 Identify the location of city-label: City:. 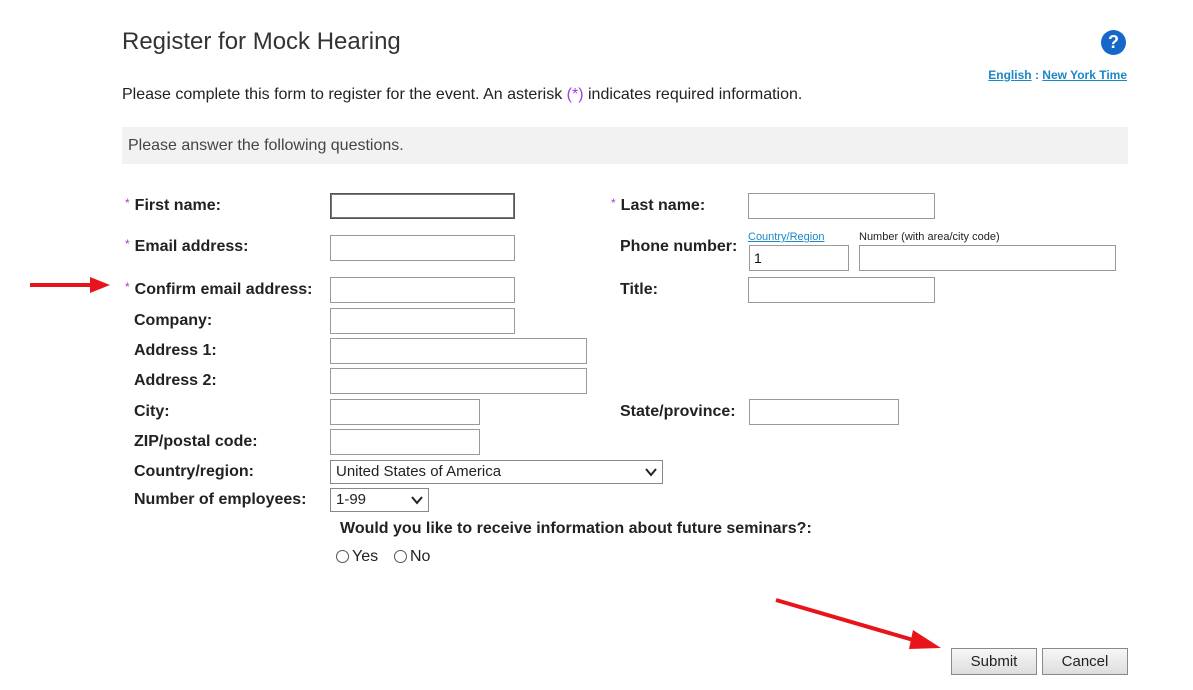
(152, 411).